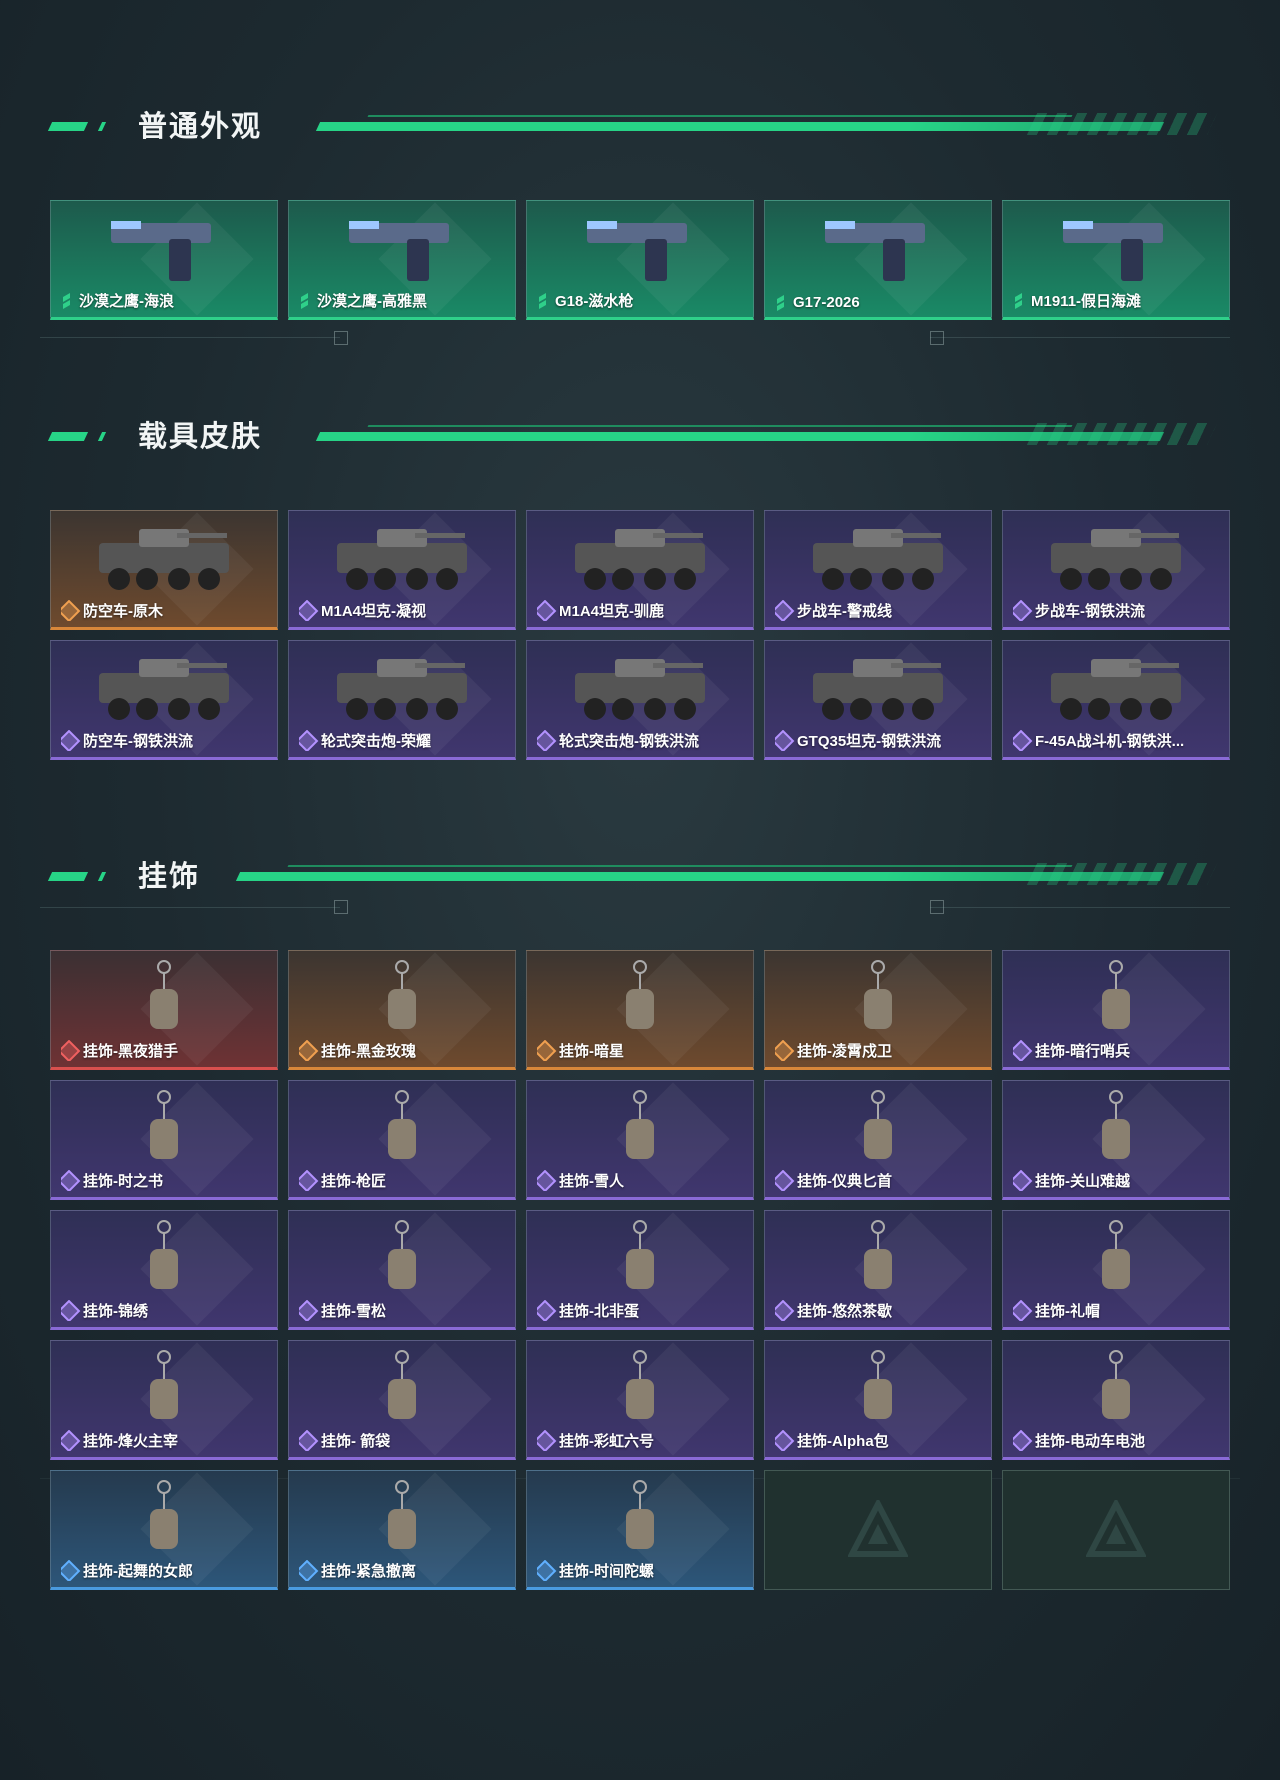 The height and width of the screenshot is (1780, 1280). Describe the element at coordinates (843, 1441) in the screenshot. I see `item-name: 挂饰-Alpha包` at that location.